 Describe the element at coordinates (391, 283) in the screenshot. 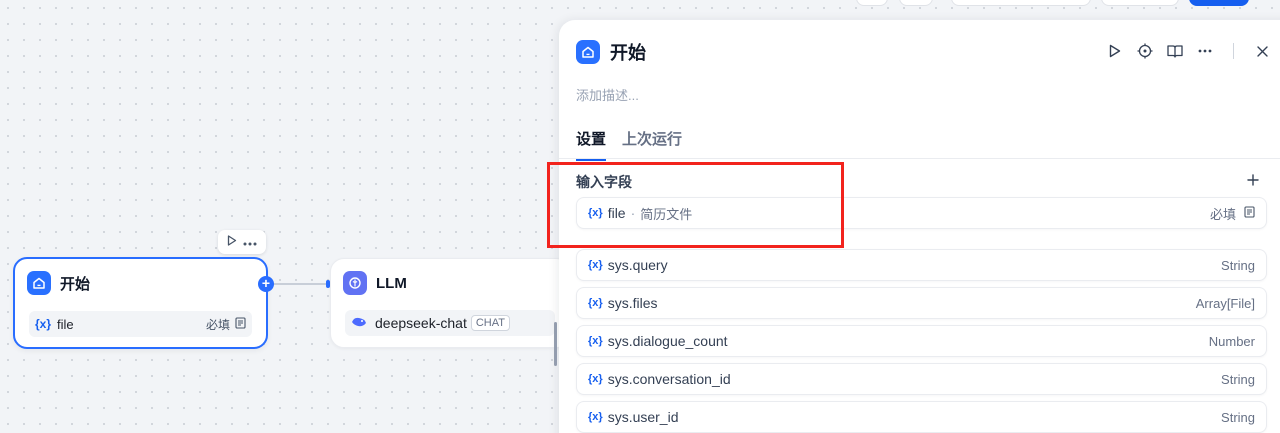

I see `llm-node-title: LLM` at that location.